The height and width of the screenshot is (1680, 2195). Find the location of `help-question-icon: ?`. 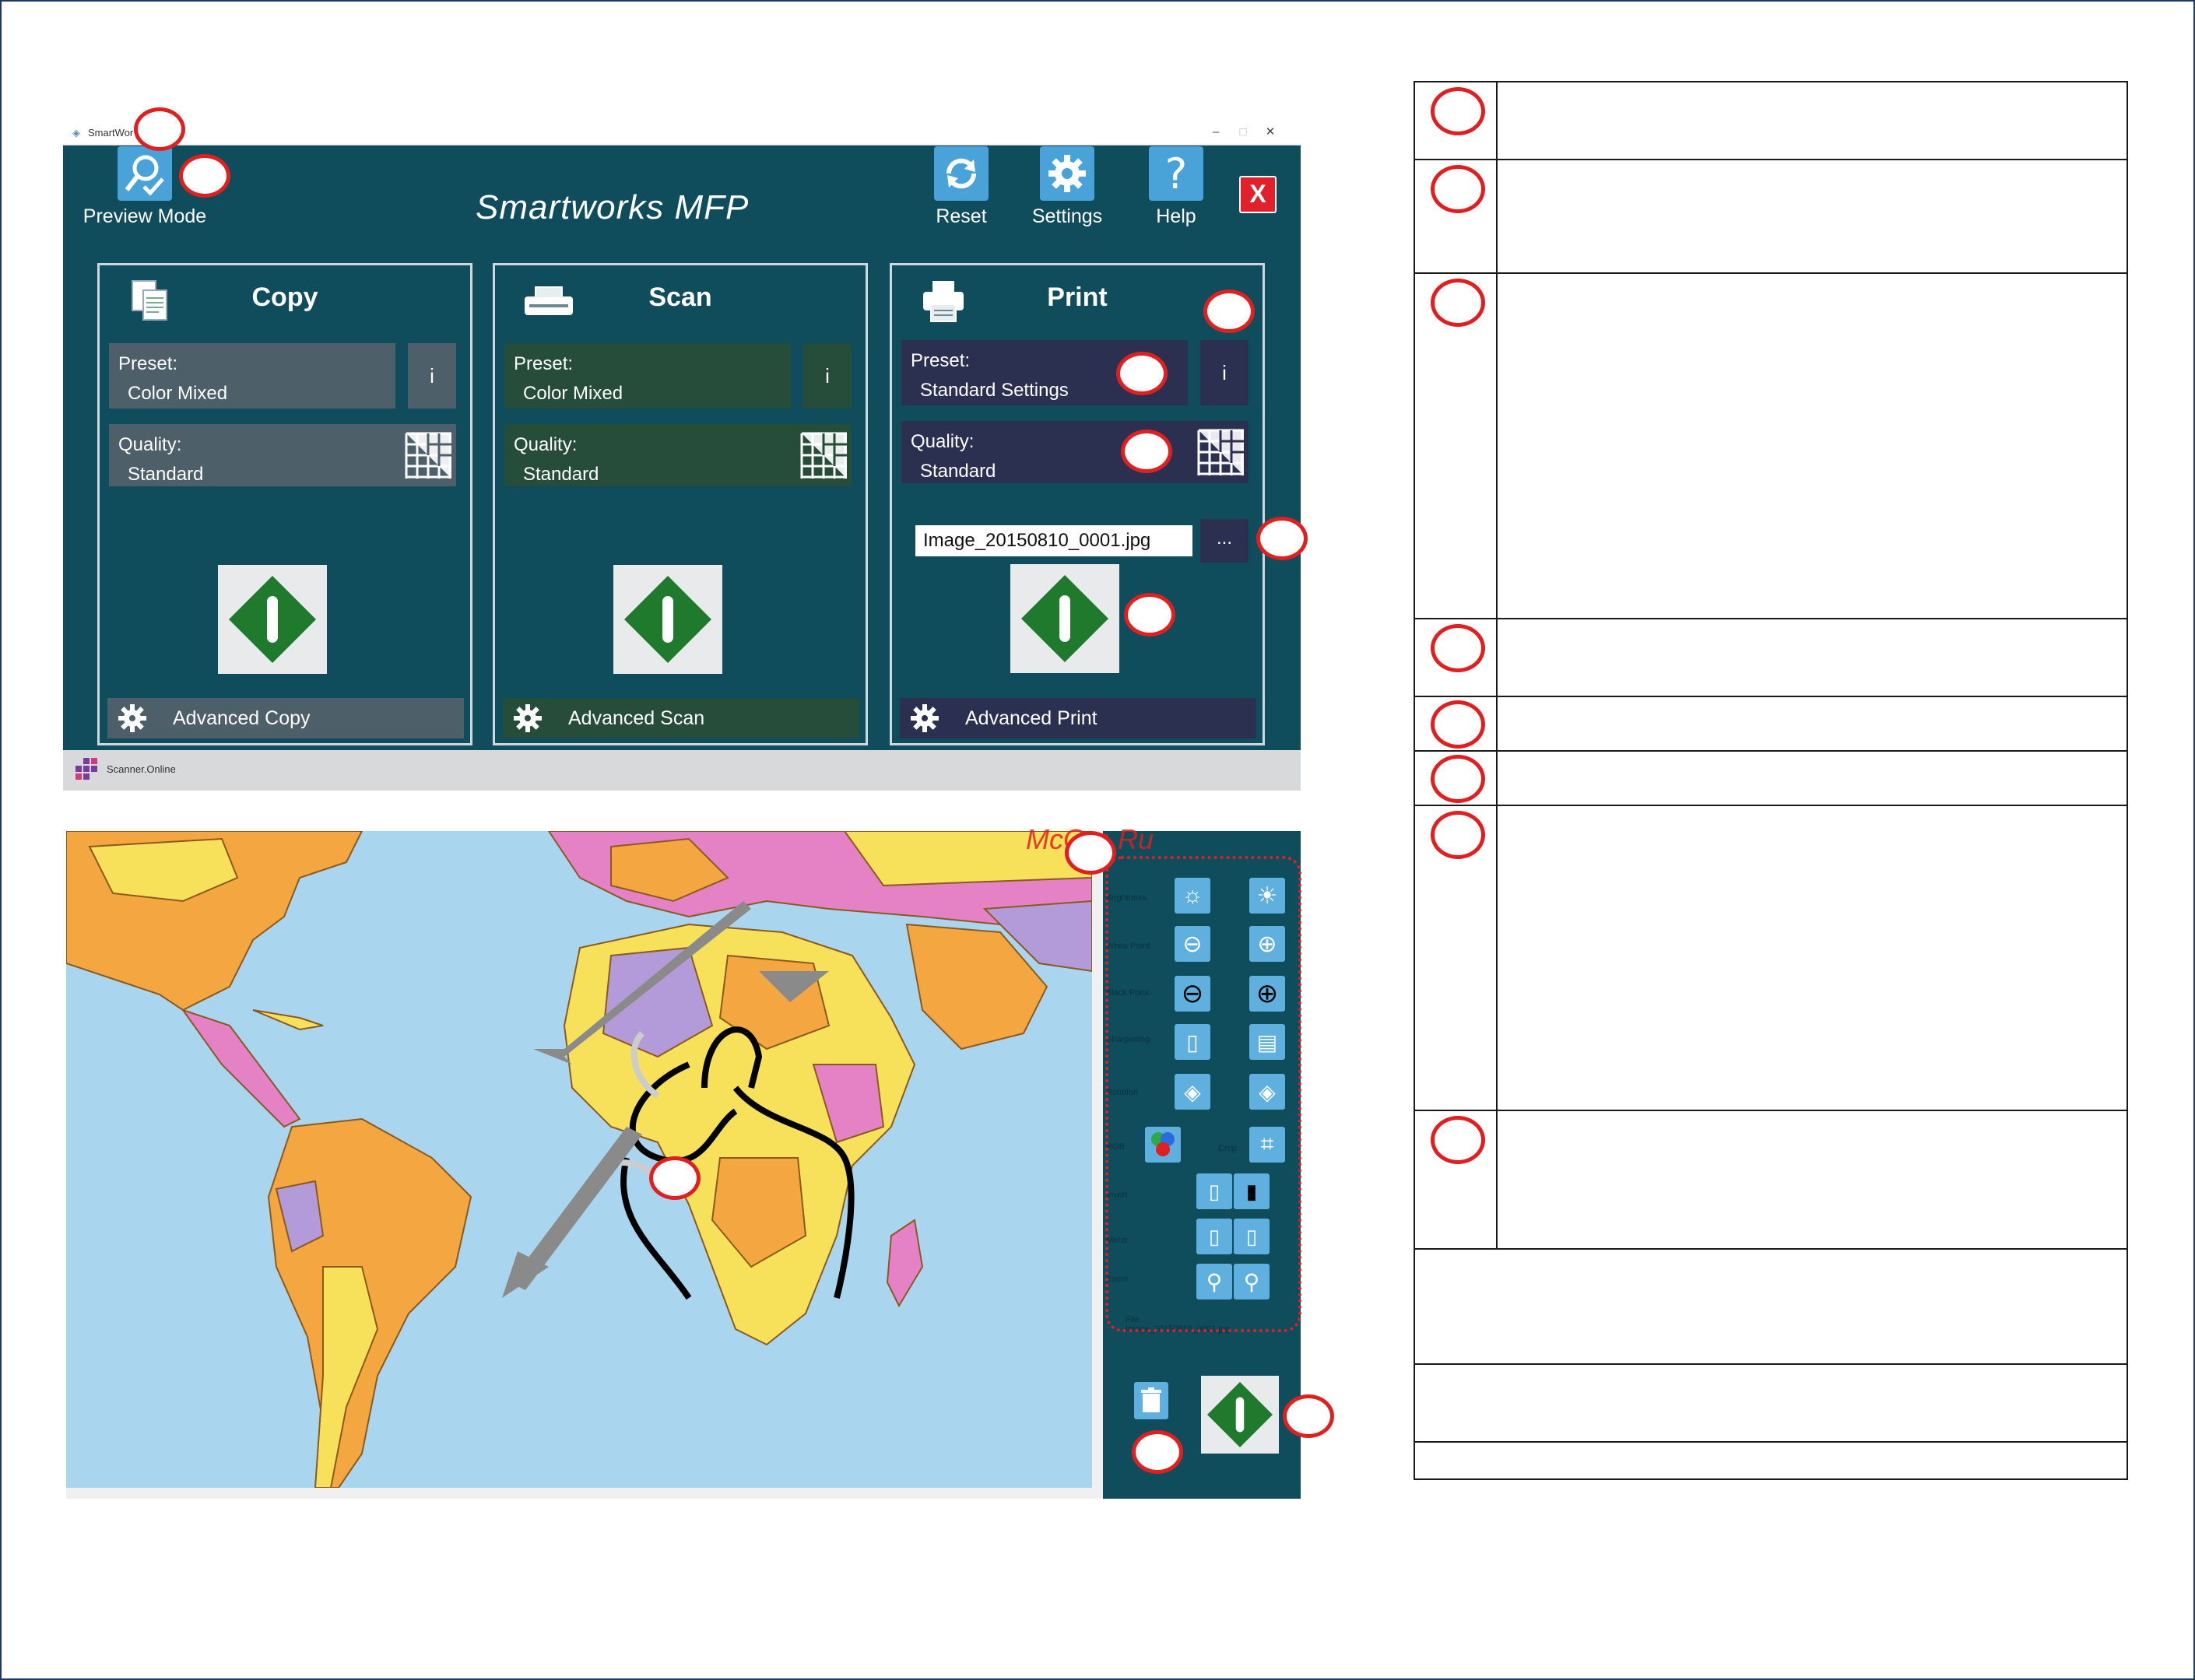

help-question-icon: ? is located at coordinates (1176, 173).